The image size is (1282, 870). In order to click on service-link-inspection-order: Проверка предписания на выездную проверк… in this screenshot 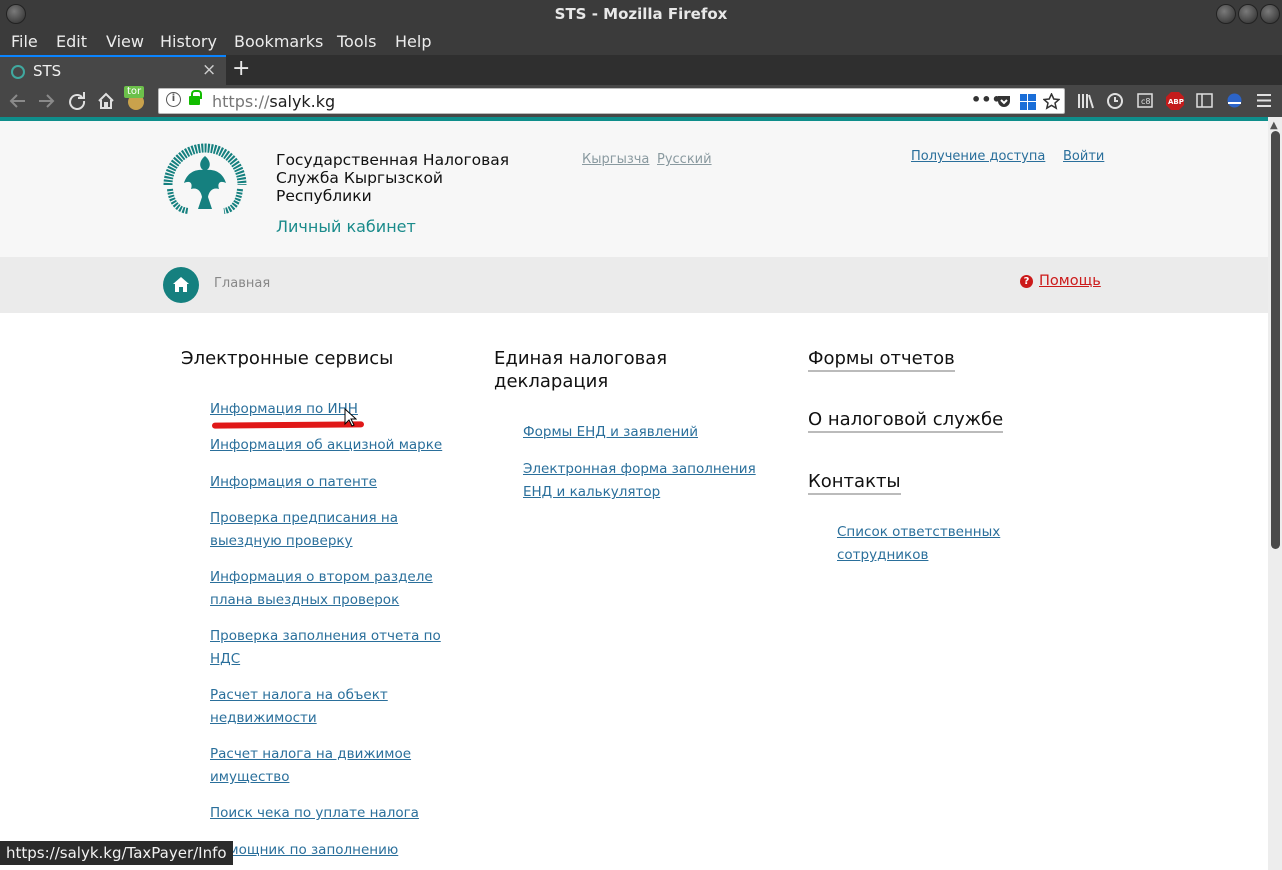, I will do `click(312, 530)`.